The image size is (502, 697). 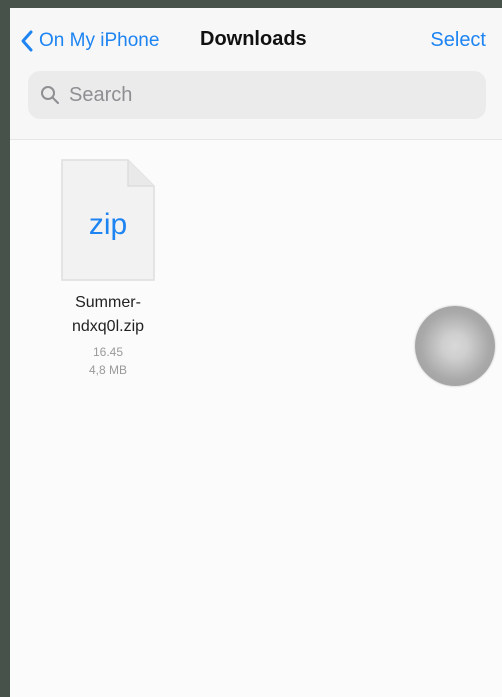 What do you see at coordinates (107, 370) in the screenshot?
I see `file-size: 4,8 MB` at bounding box center [107, 370].